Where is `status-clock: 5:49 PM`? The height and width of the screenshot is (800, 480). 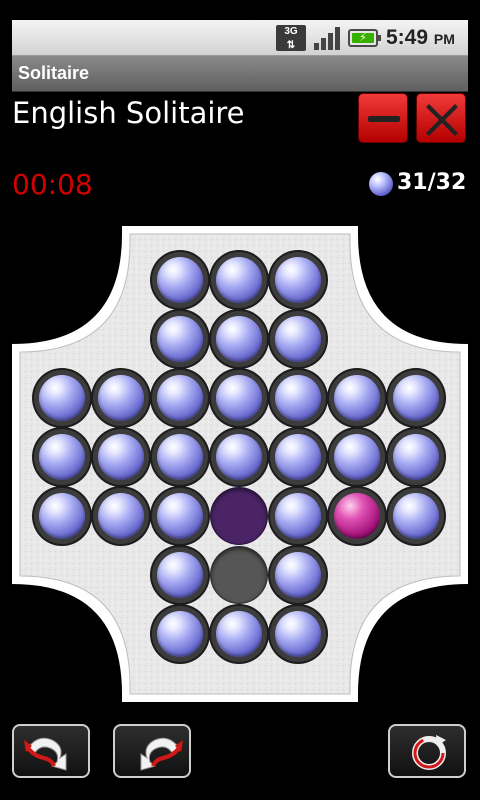
status-clock: 5:49 PM is located at coordinates (420, 37).